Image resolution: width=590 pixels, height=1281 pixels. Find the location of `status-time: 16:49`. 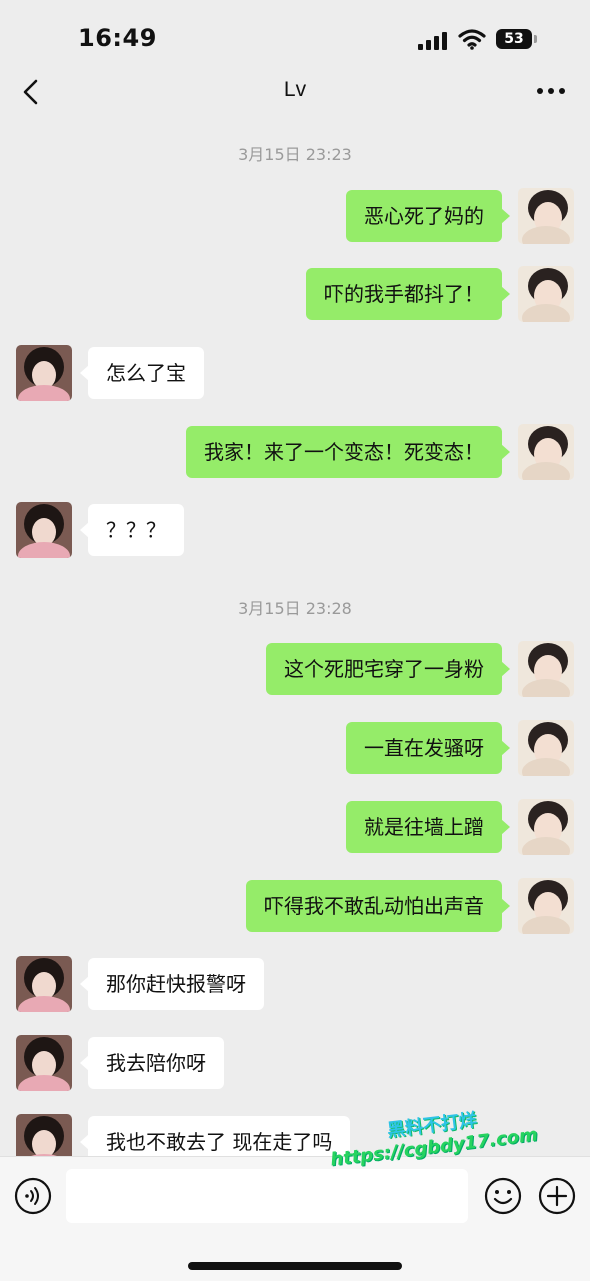

status-time: 16:49 is located at coordinates (117, 38).